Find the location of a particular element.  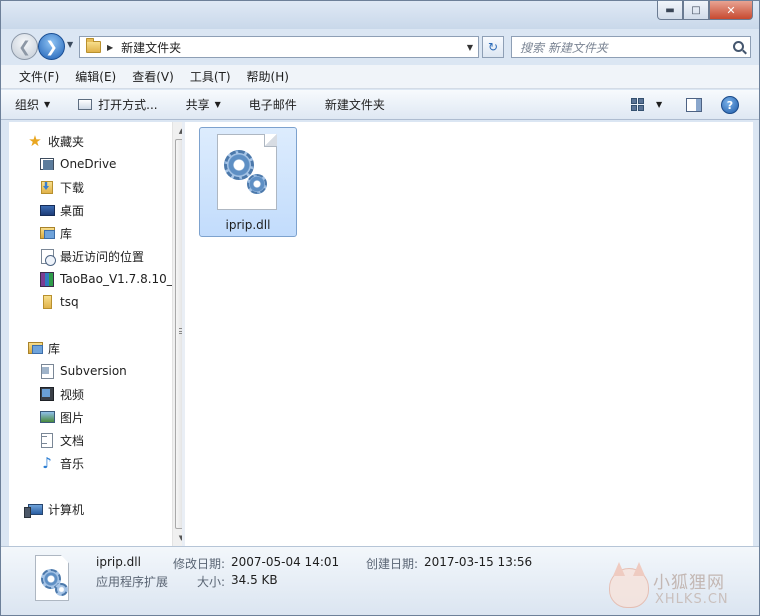

nav-item-subversion: Subversion is located at coordinates (83, 371).